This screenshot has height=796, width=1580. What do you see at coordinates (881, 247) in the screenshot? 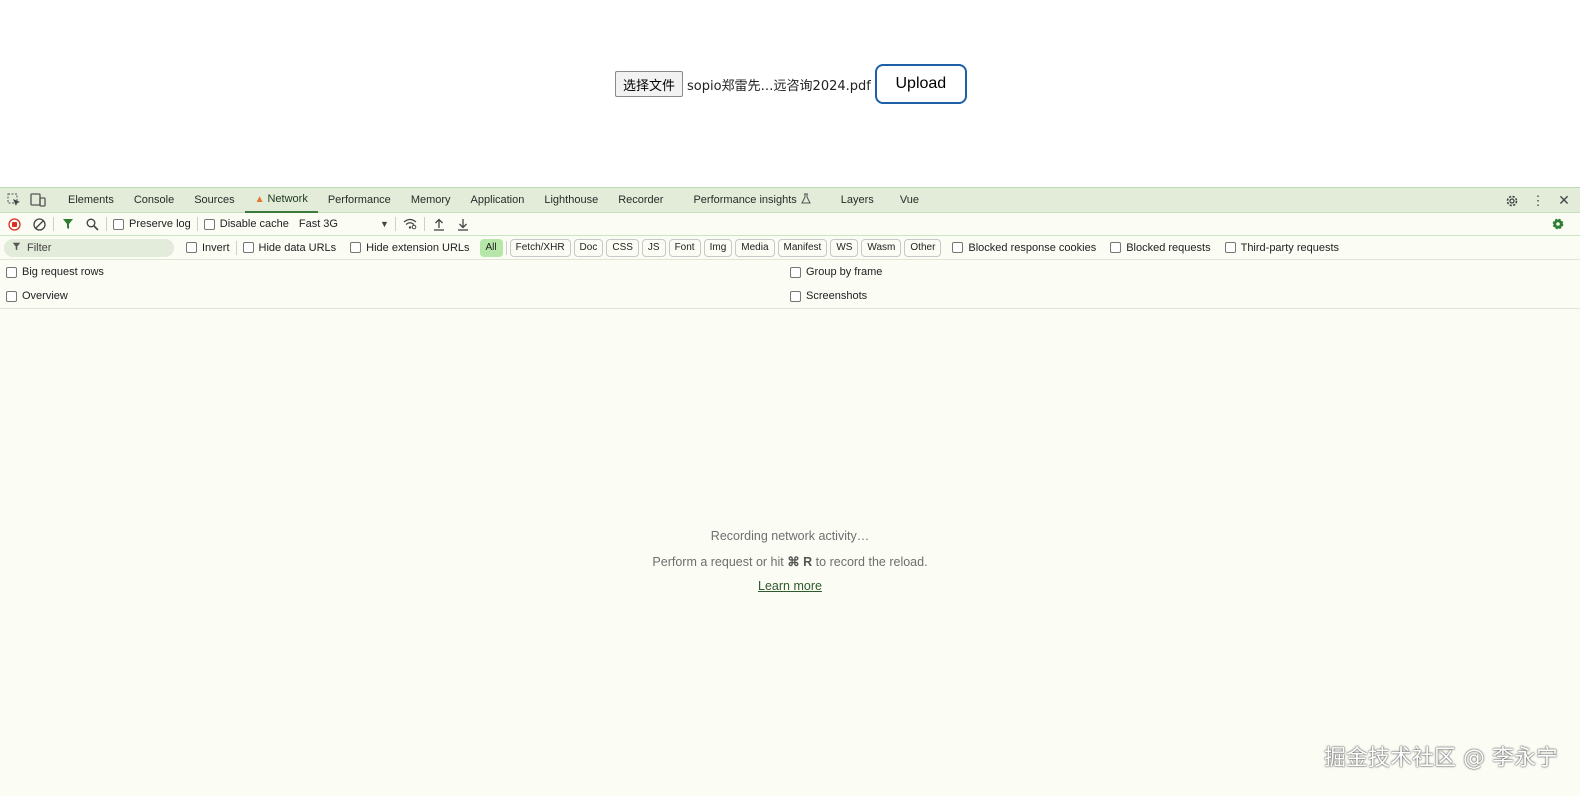
I see `type-filter-wasm: Wasm` at bounding box center [881, 247].